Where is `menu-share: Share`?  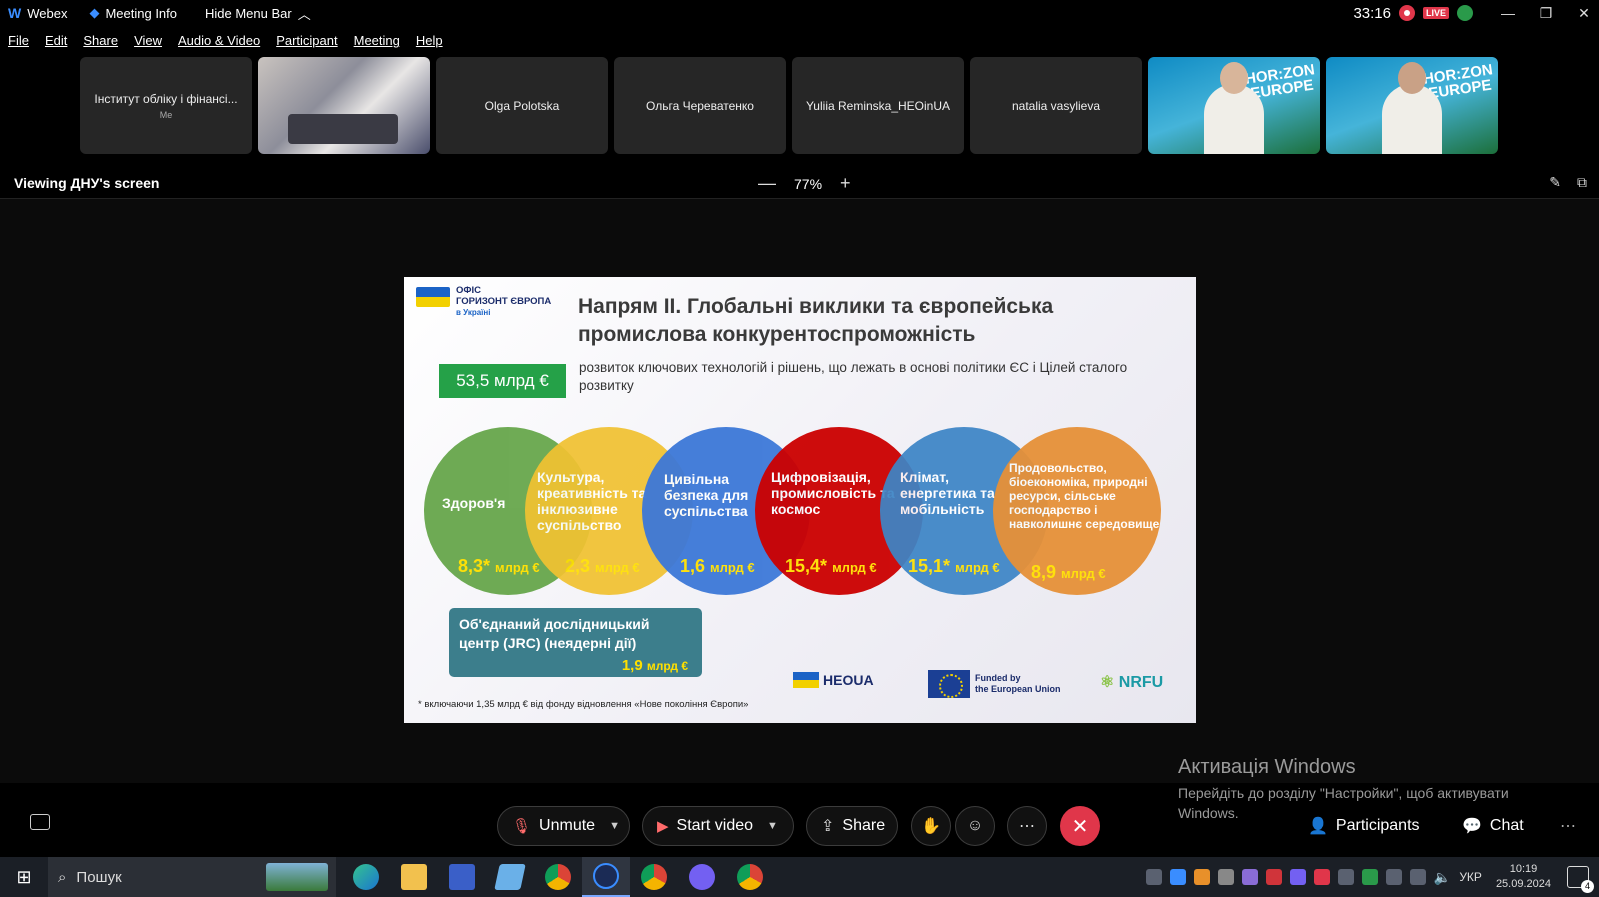
menu-share: Share is located at coordinates (100, 41).